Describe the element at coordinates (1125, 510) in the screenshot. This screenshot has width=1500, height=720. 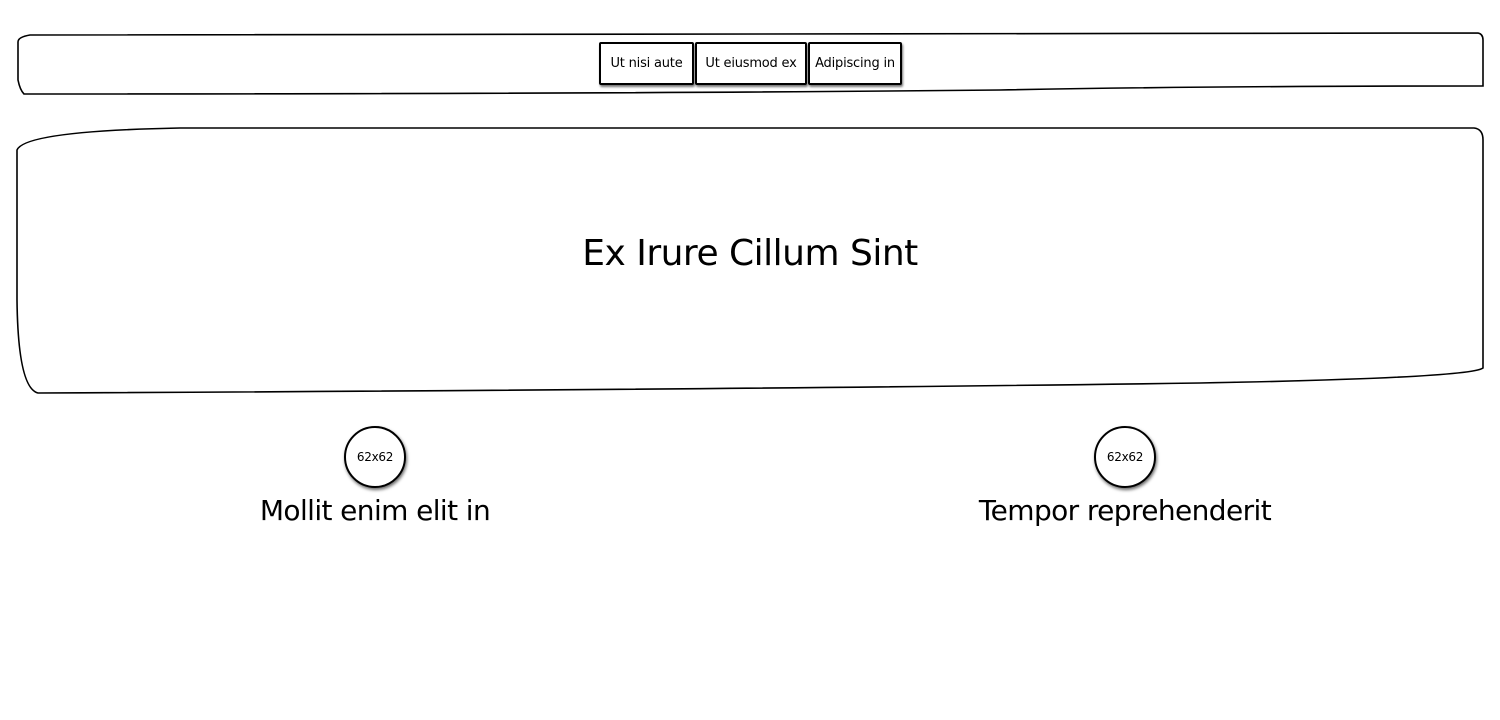
I see `feature-title: Tempor reprehenderit` at that location.